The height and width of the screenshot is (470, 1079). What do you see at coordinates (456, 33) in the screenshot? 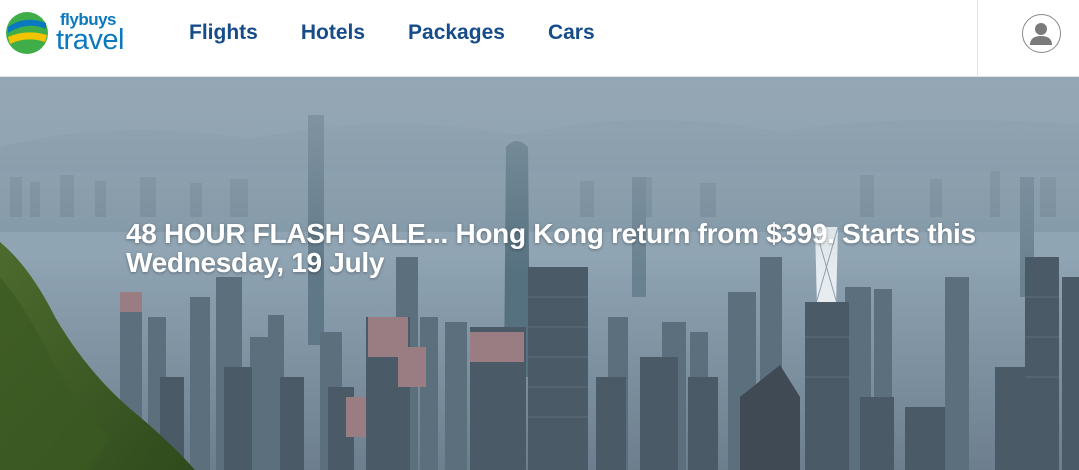
I see `nav-packages: Packages` at bounding box center [456, 33].